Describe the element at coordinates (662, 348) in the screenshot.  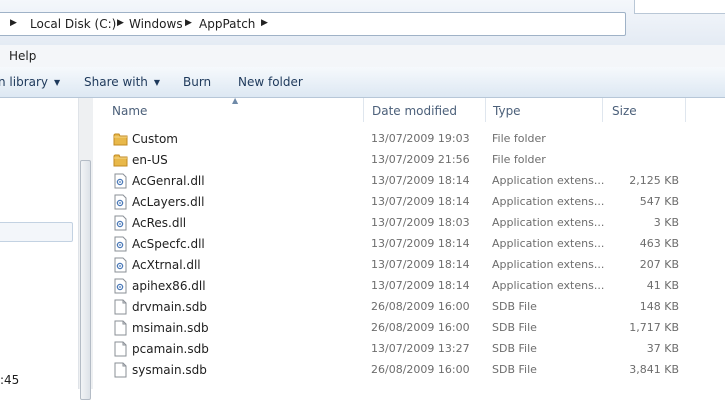
I see `file-size: 37 KB` at that location.